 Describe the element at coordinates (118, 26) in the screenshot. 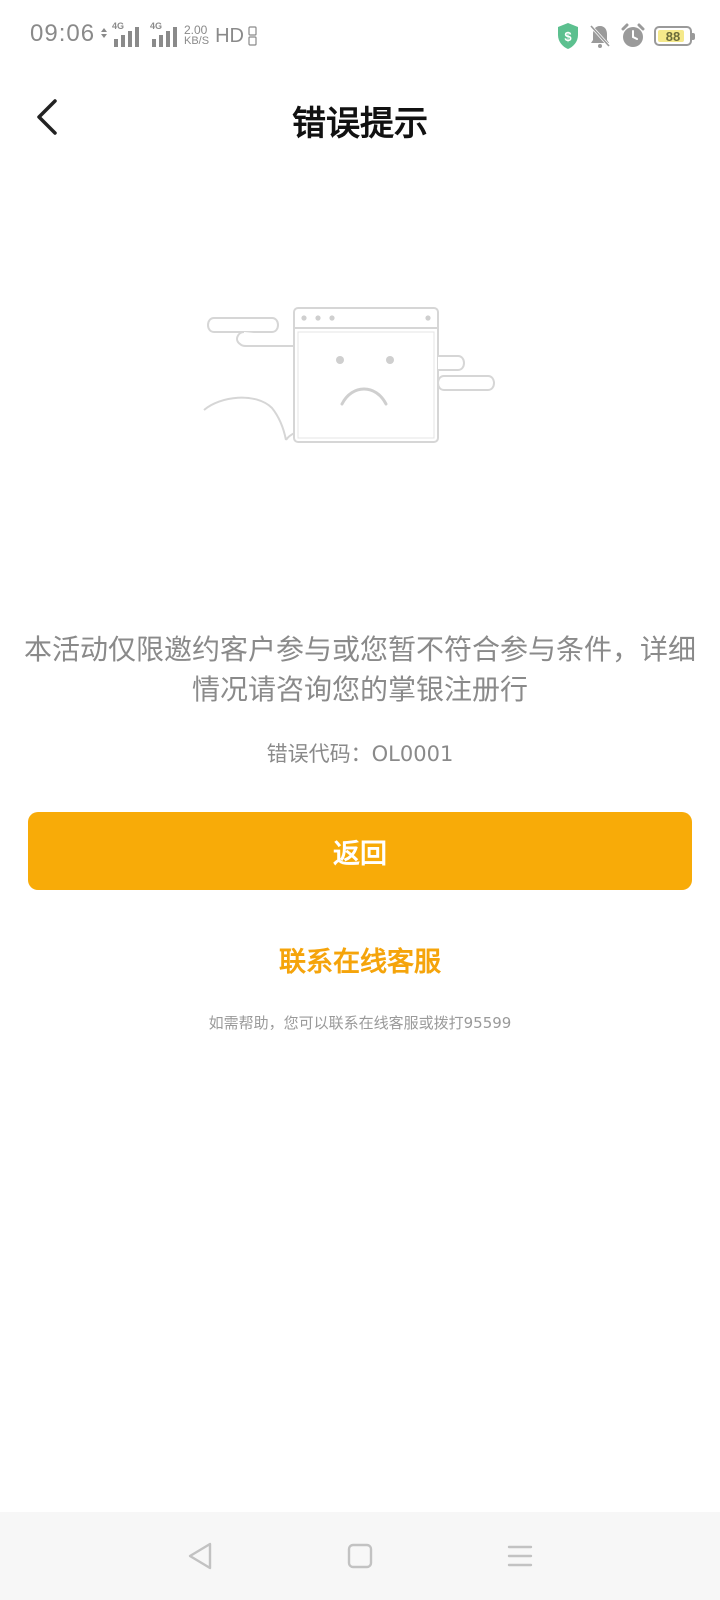

I see `network-type-1: 4G` at that location.